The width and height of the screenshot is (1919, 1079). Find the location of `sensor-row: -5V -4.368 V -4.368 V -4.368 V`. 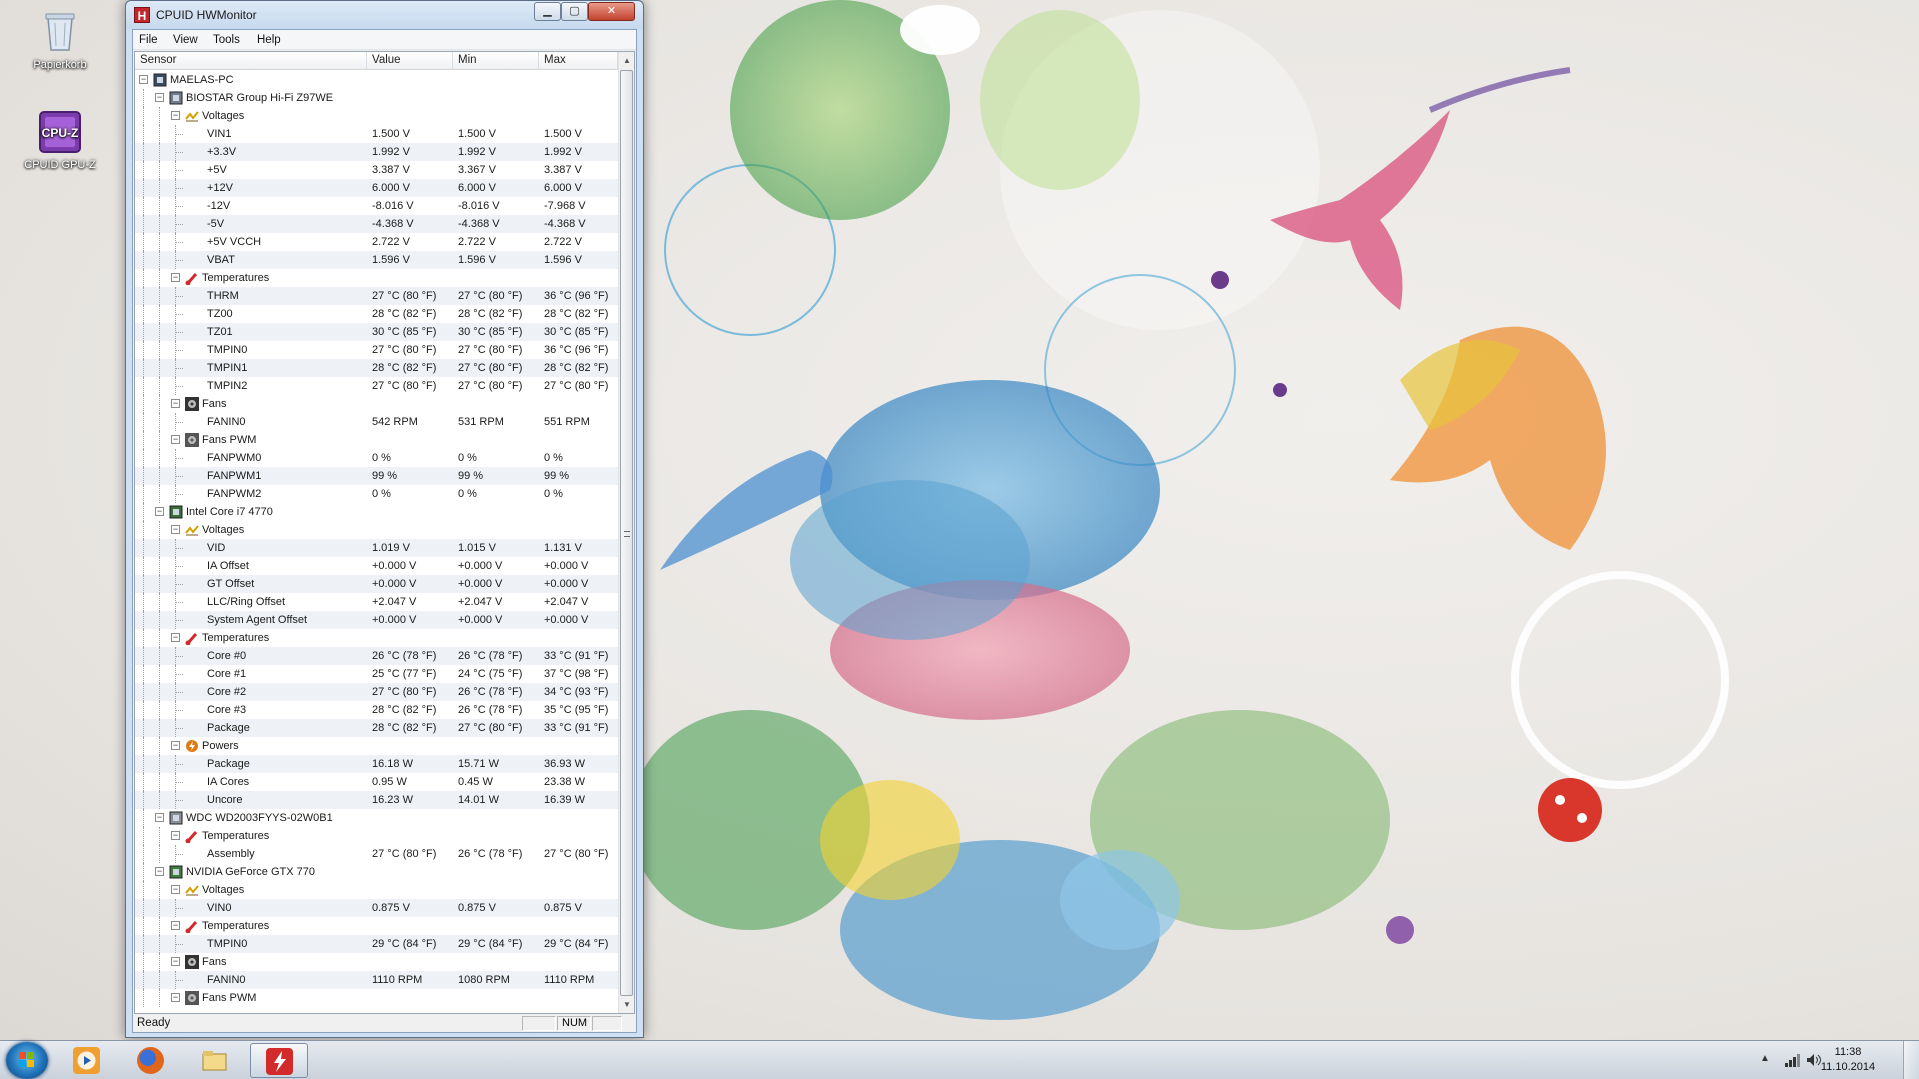

sensor-row: -5V -4.368 V -4.368 V -4.368 V is located at coordinates (376, 224).